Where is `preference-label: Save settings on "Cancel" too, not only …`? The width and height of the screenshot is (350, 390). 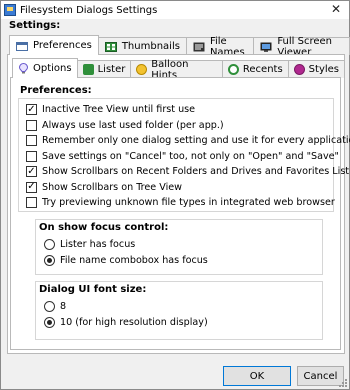 preference-label: Save settings on "Cancel" too, not only … is located at coordinates (190, 156).